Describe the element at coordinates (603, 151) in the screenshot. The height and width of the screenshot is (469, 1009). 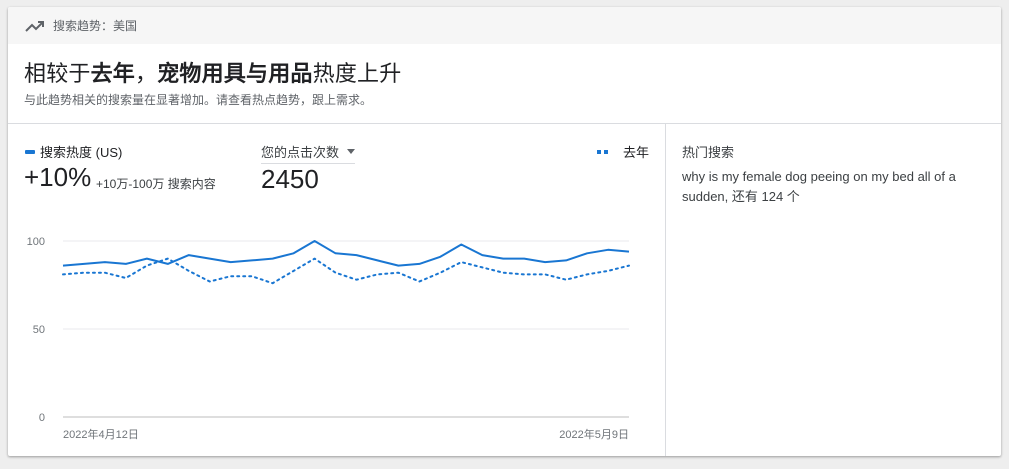
I see `legend-dotted-swatch` at that location.